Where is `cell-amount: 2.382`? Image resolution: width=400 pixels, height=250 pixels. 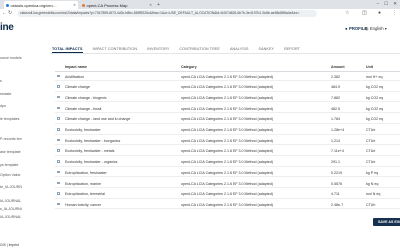 cell-amount: 2.382 is located at coordinates (335, 76).